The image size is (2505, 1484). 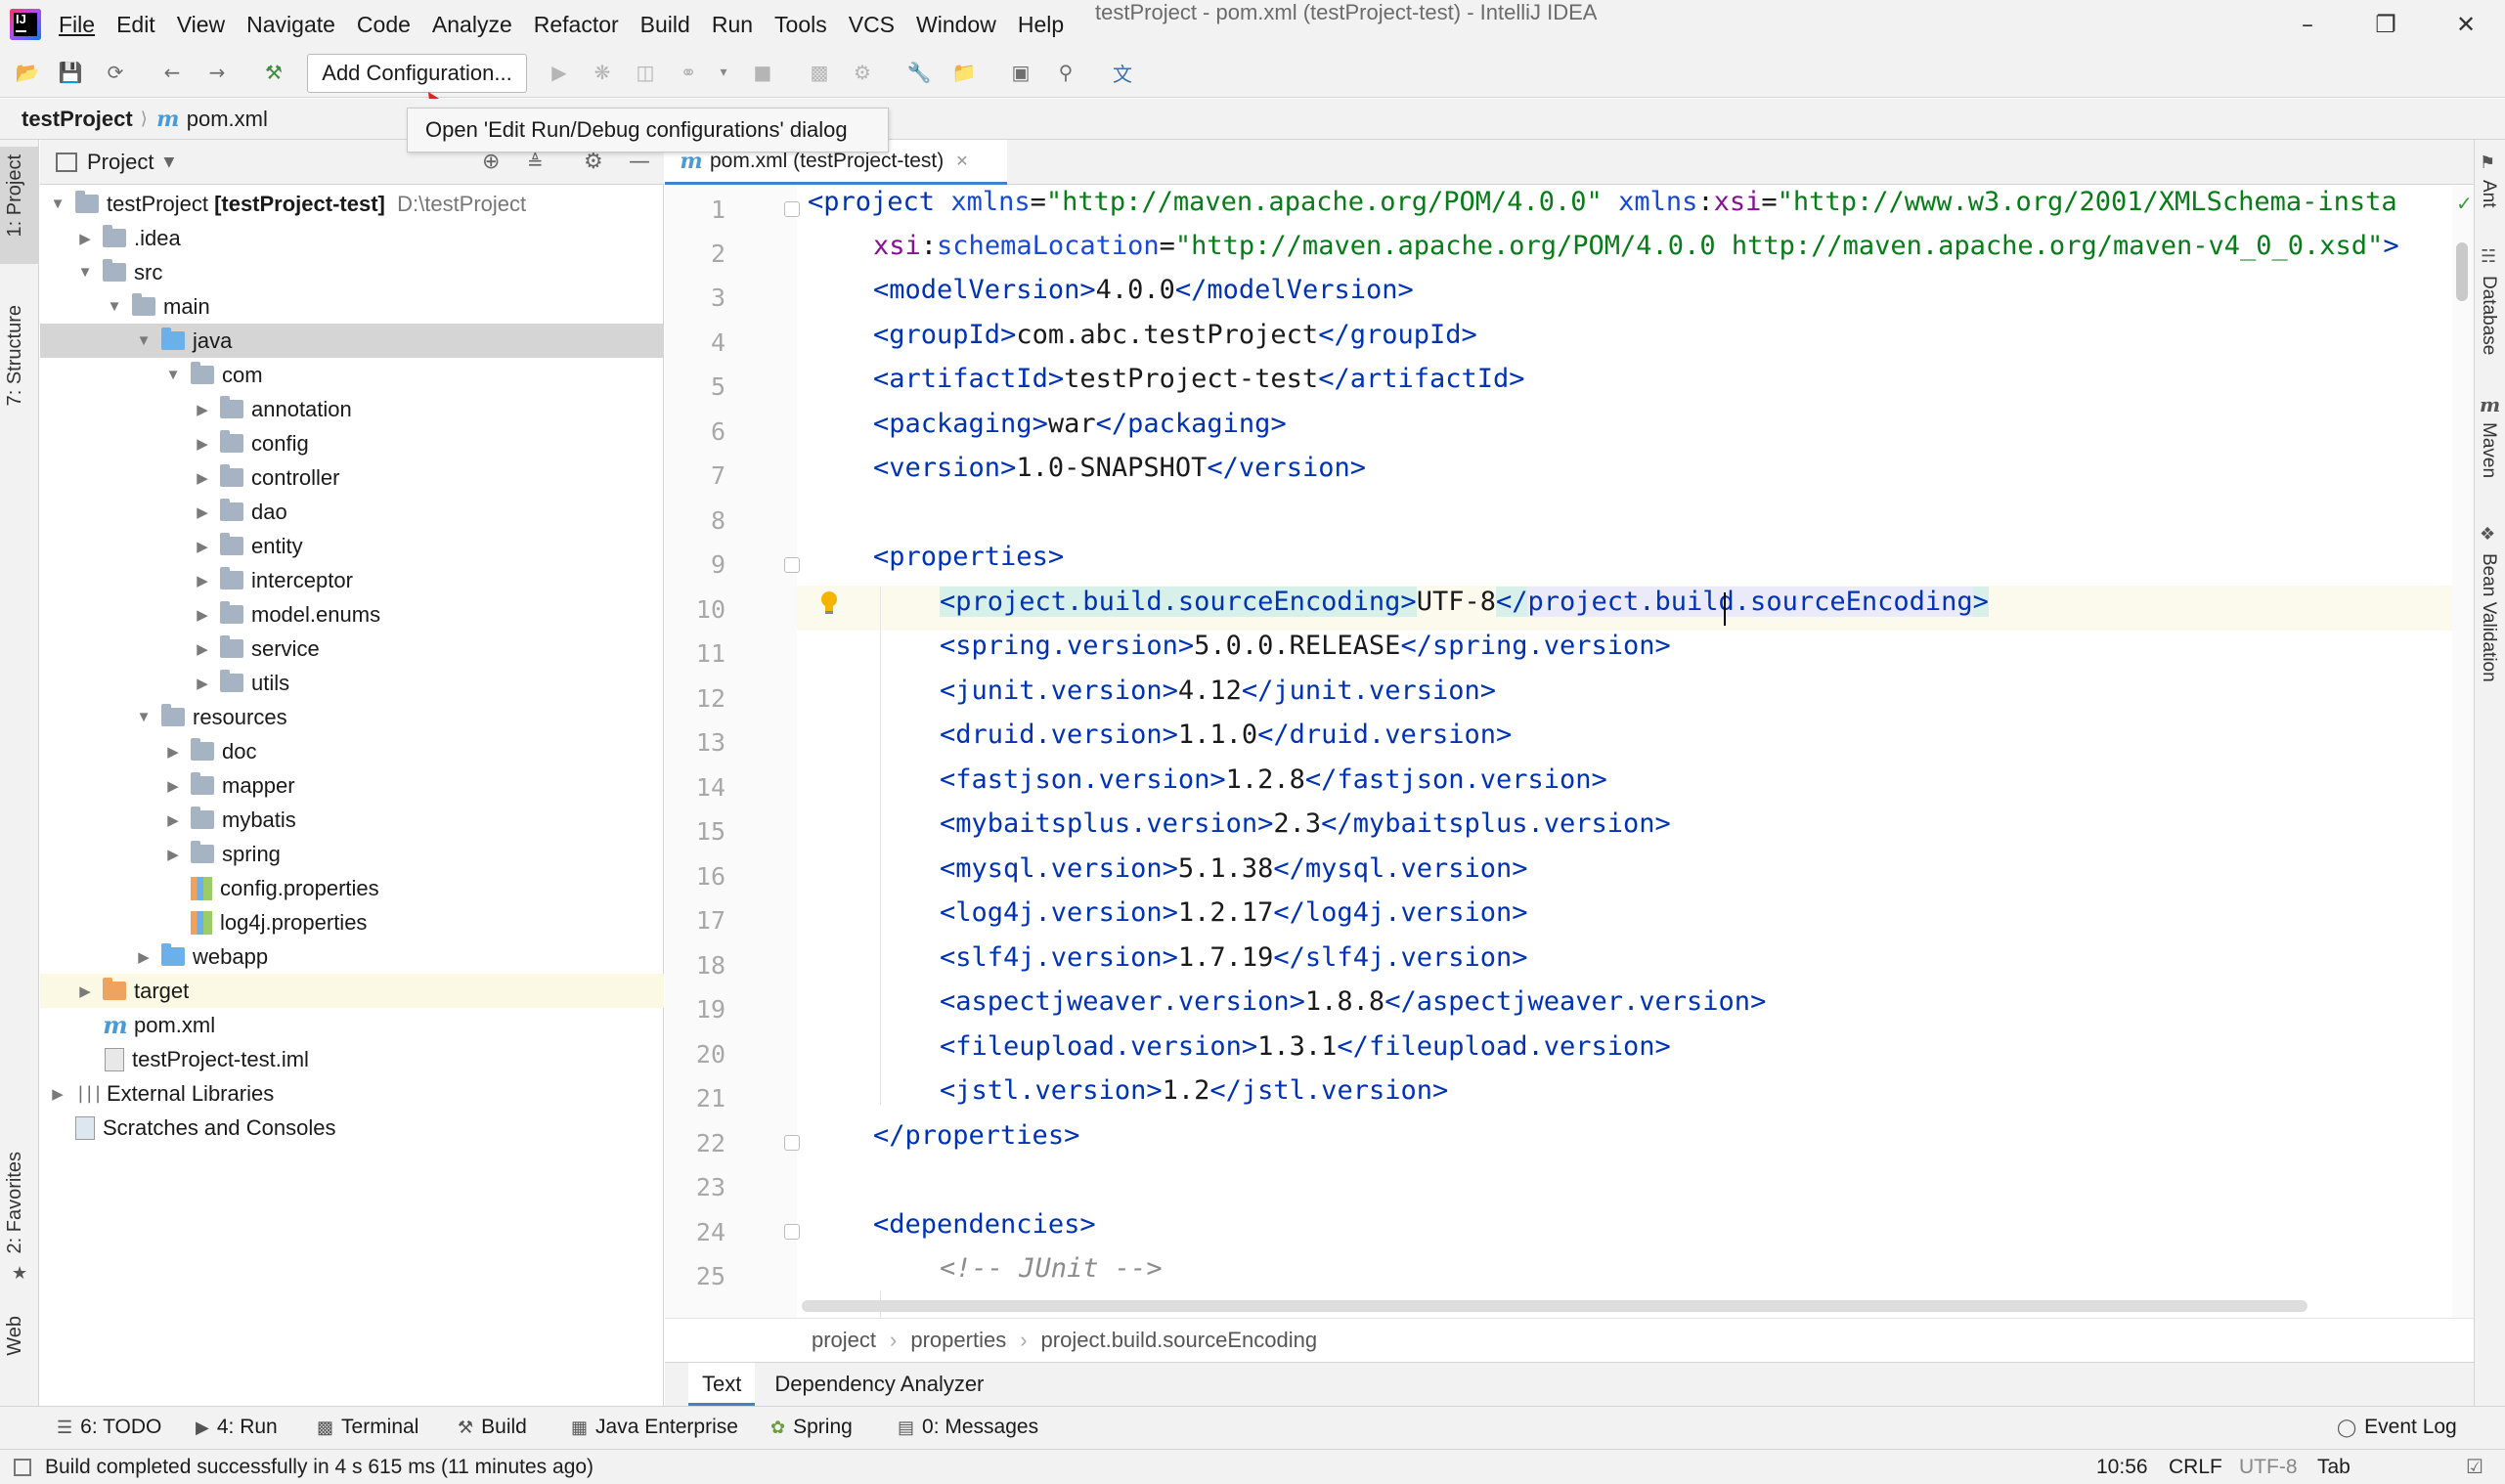 What do you see at coordinates (829, 603) in the screenshot?
I see `intention-bulb-icon` at bounding box center [829, 603].